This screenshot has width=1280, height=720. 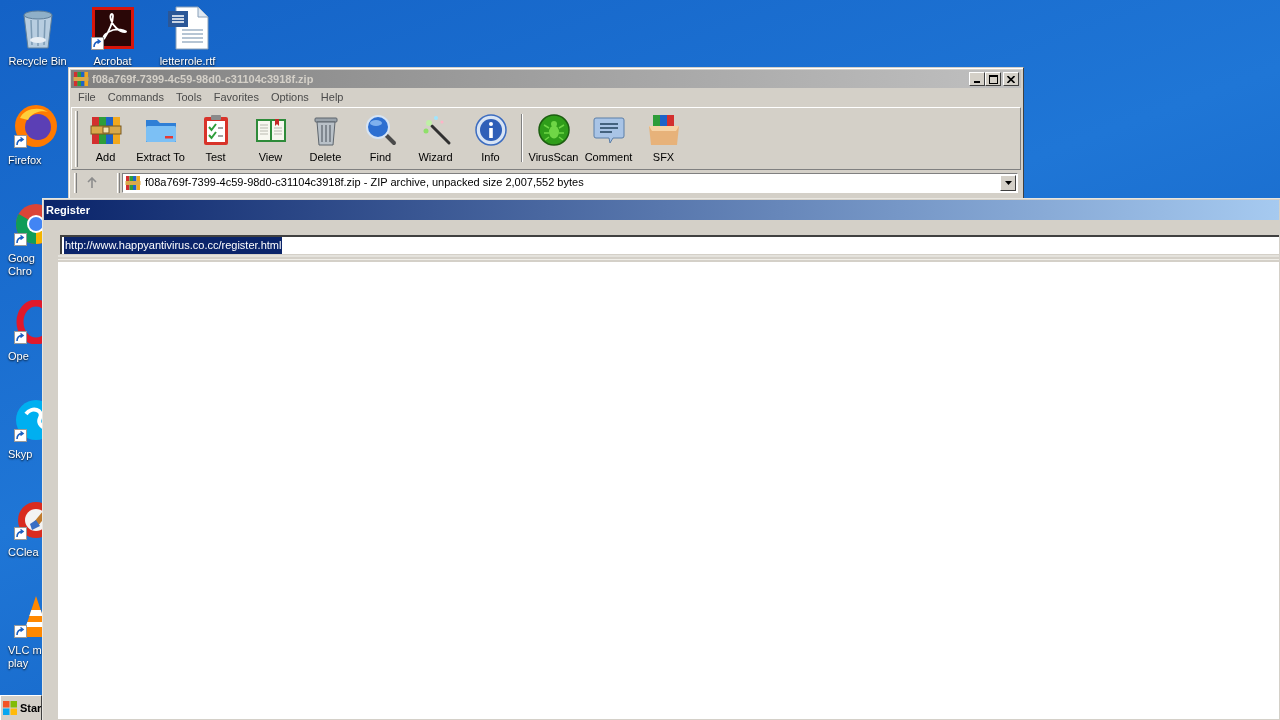 I want to click on dropdown-button, so click(x=1008, y=182).